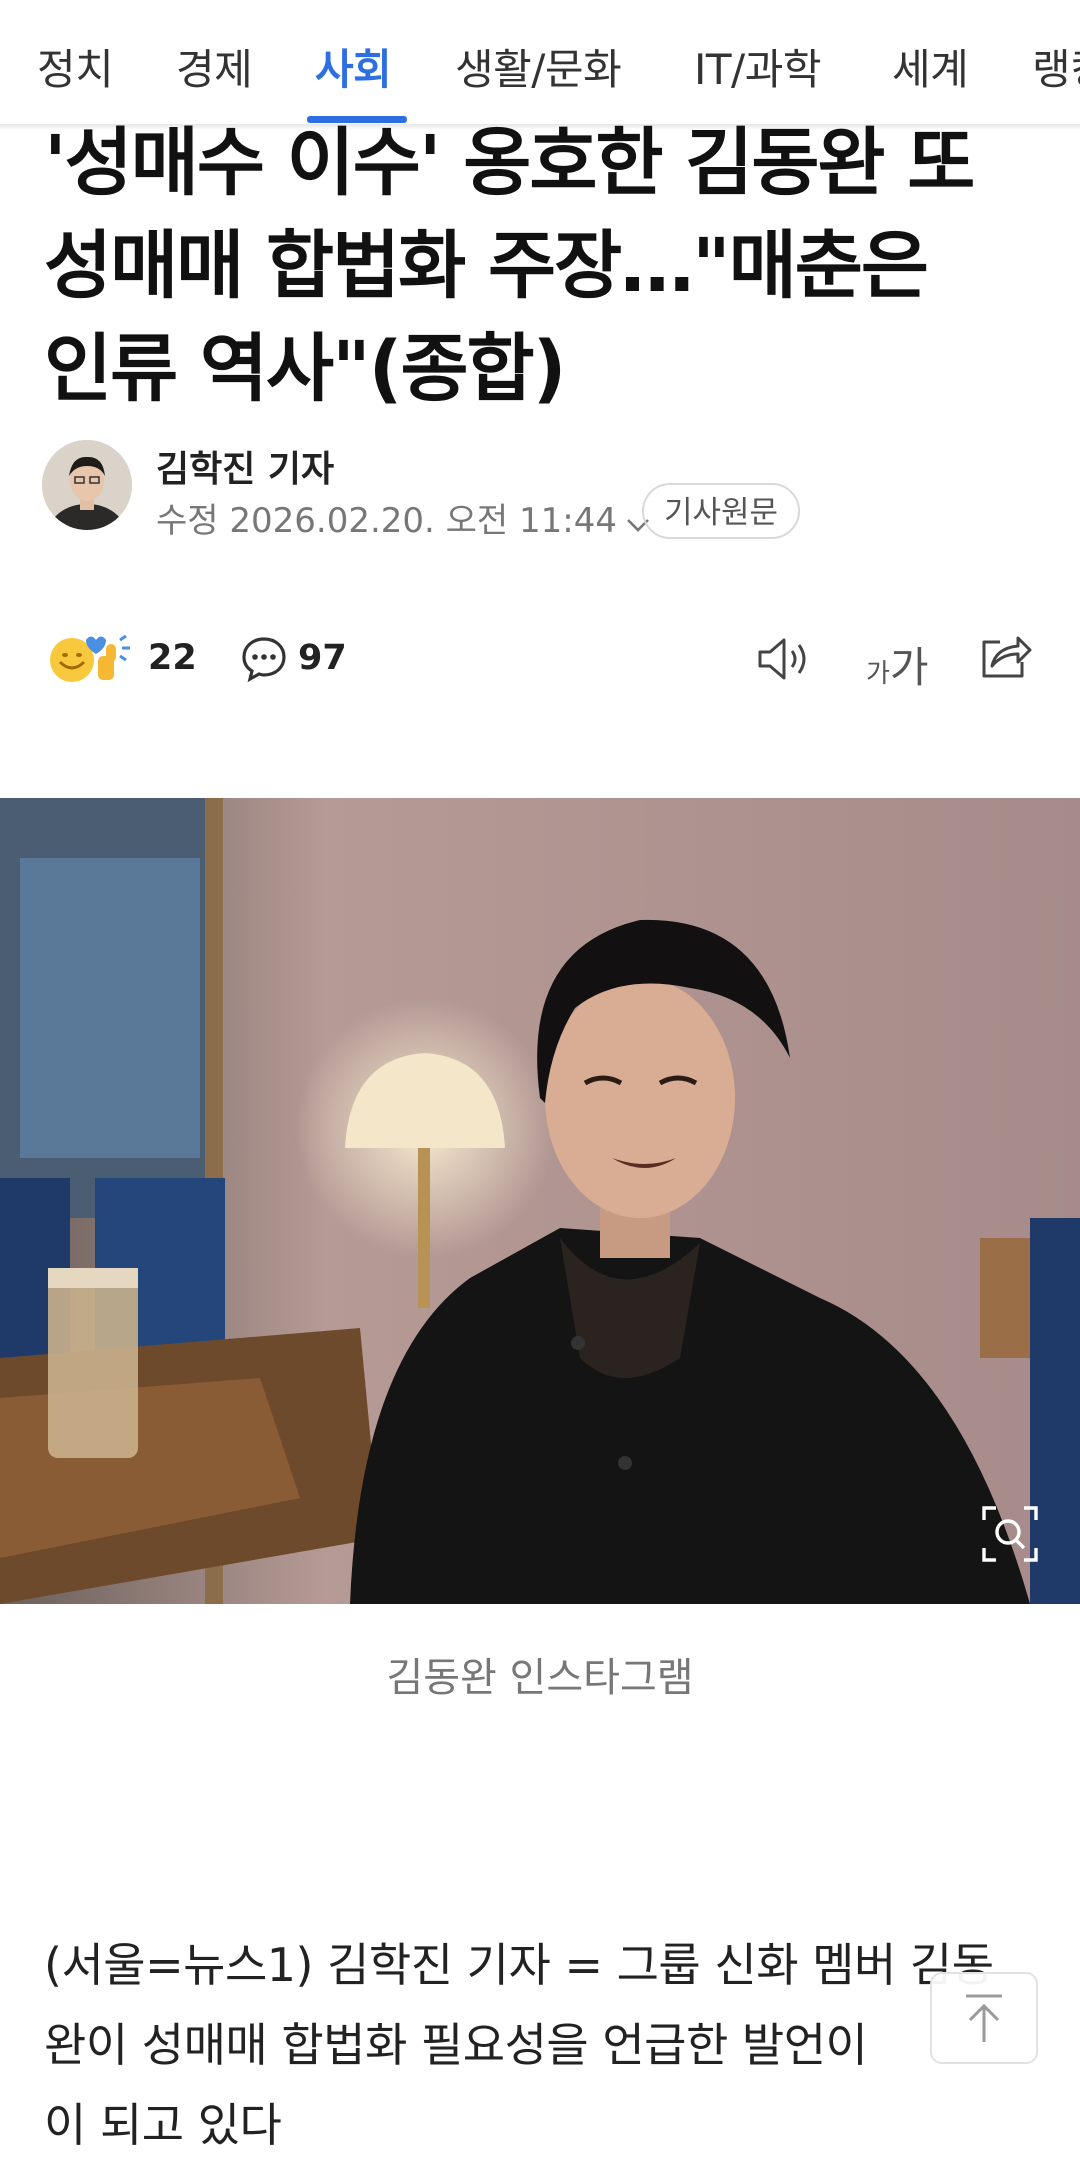  Describe the element at coordinates (757, 66) in the screenshot. I see `tab-it-science: IT/과학` at that location.